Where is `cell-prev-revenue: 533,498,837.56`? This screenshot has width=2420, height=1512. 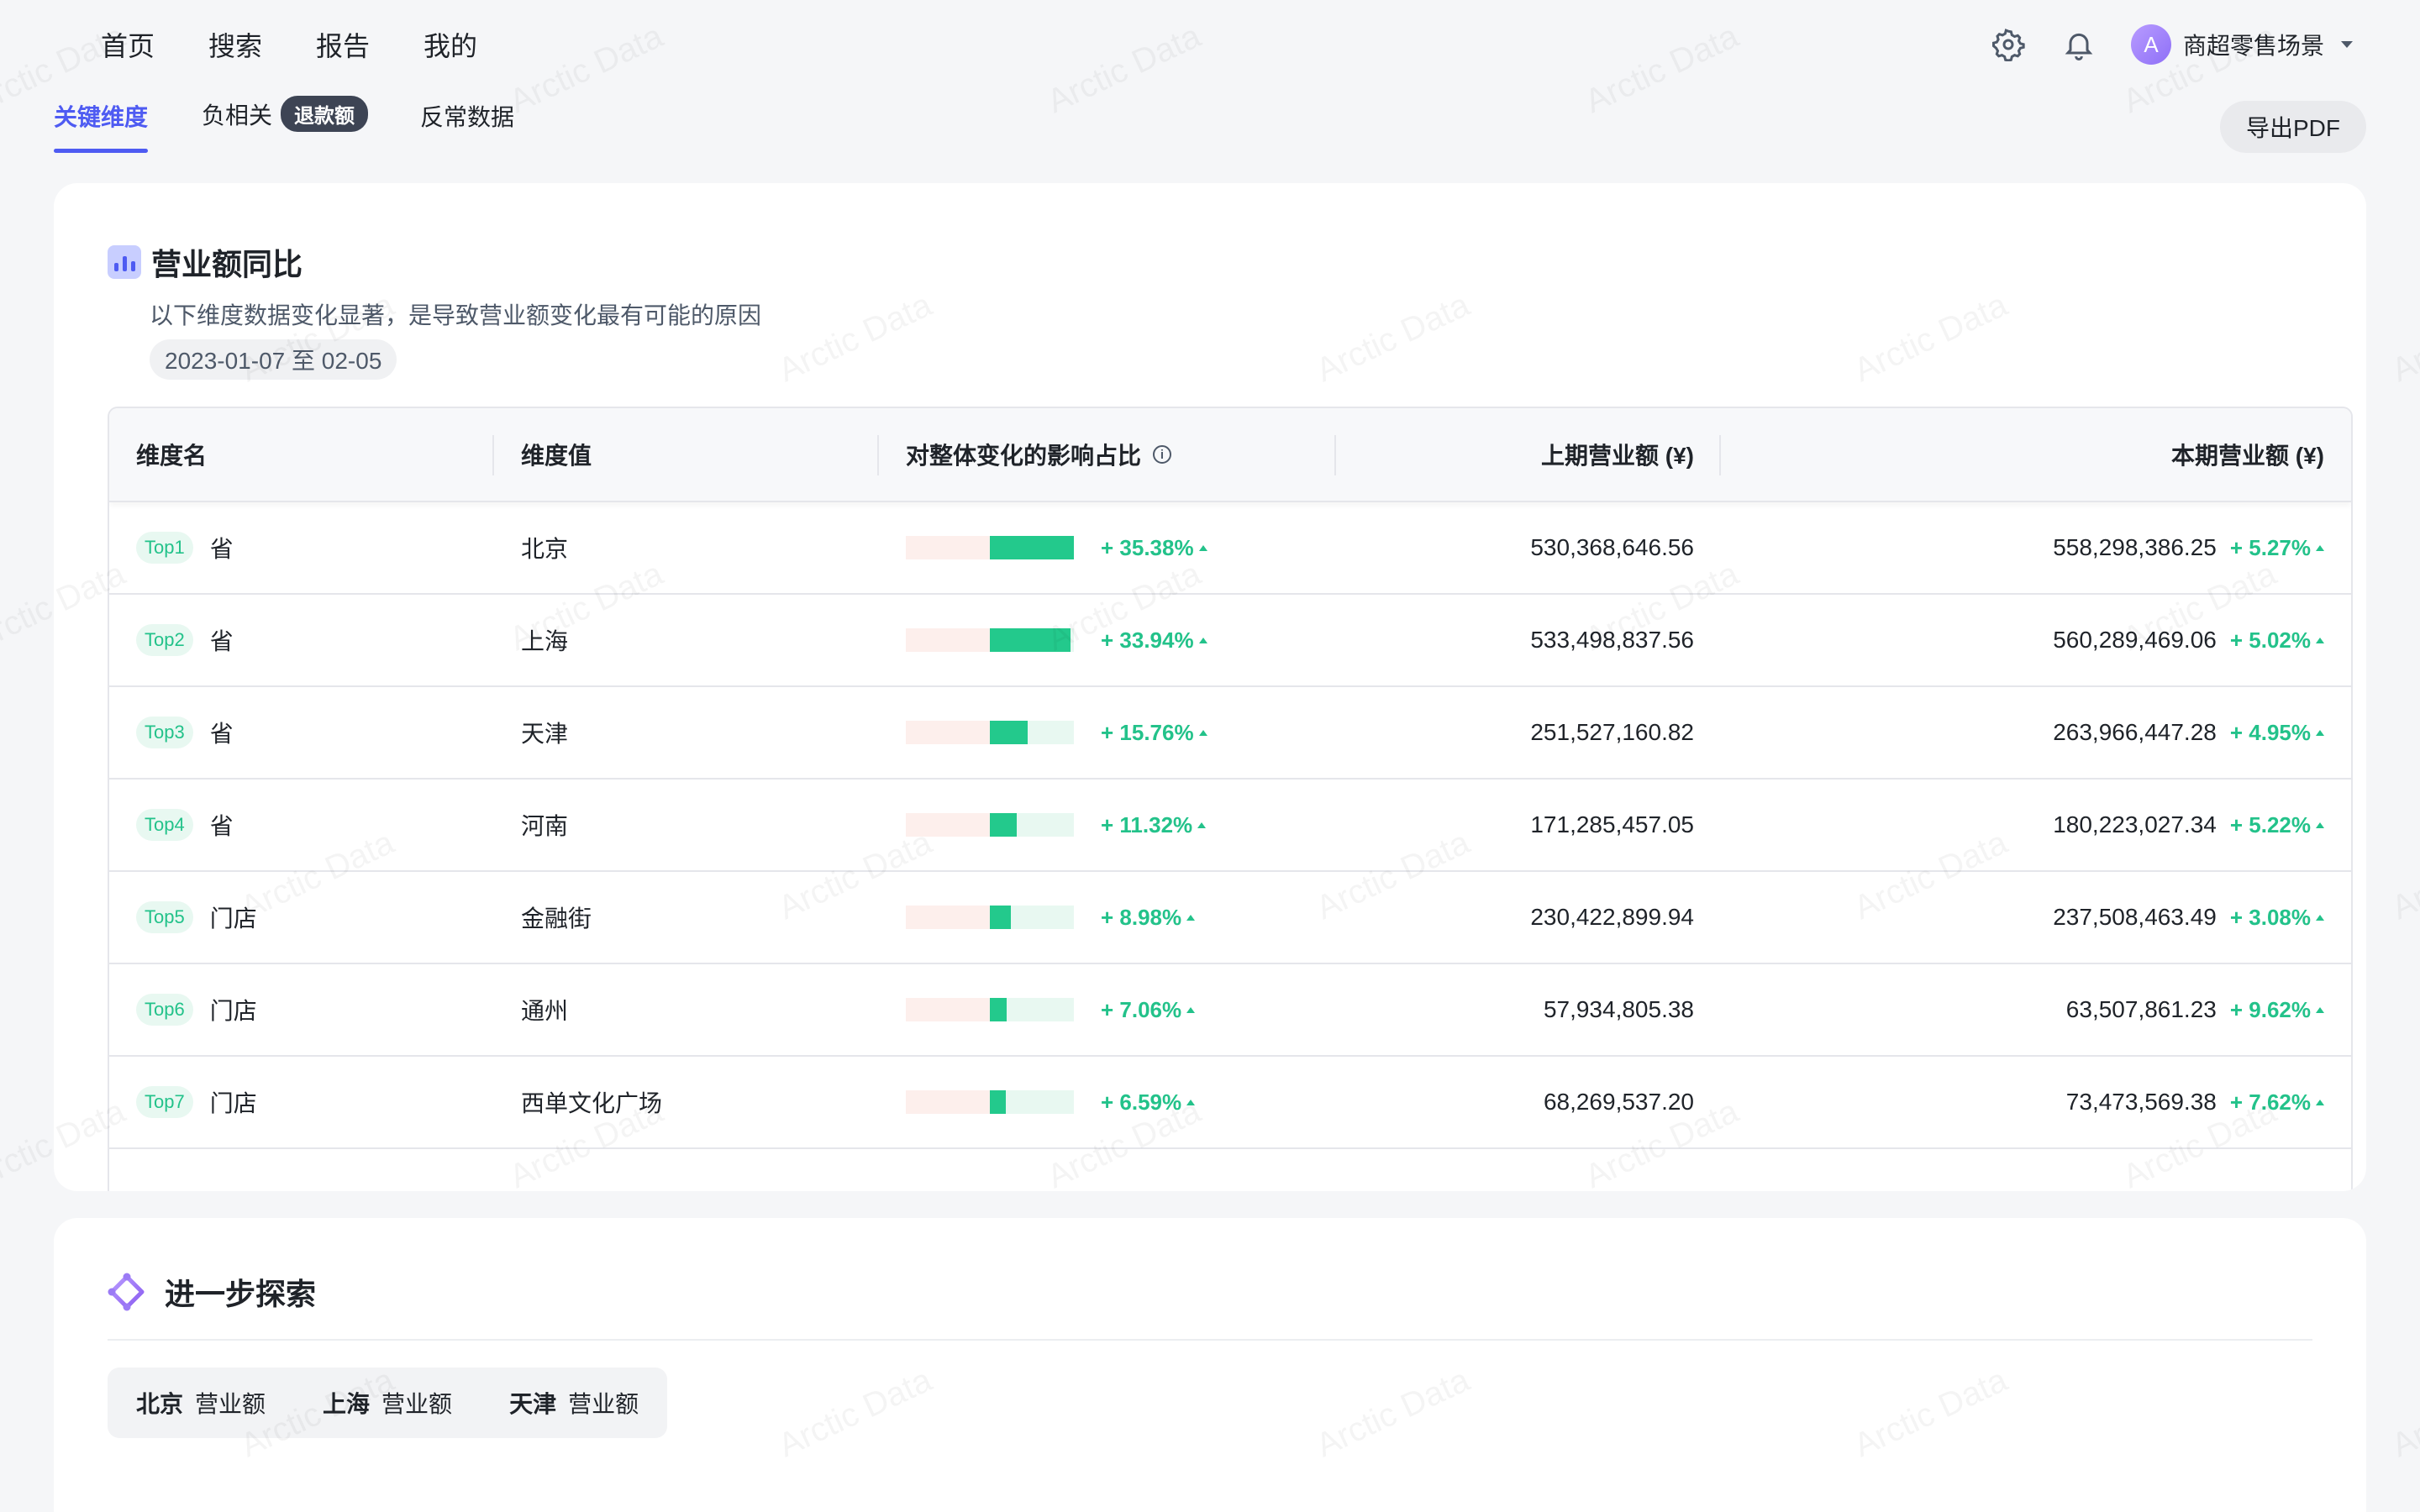 cell-prev-revenue: 533,498,837.56 is located at coordinates (1528, 640).